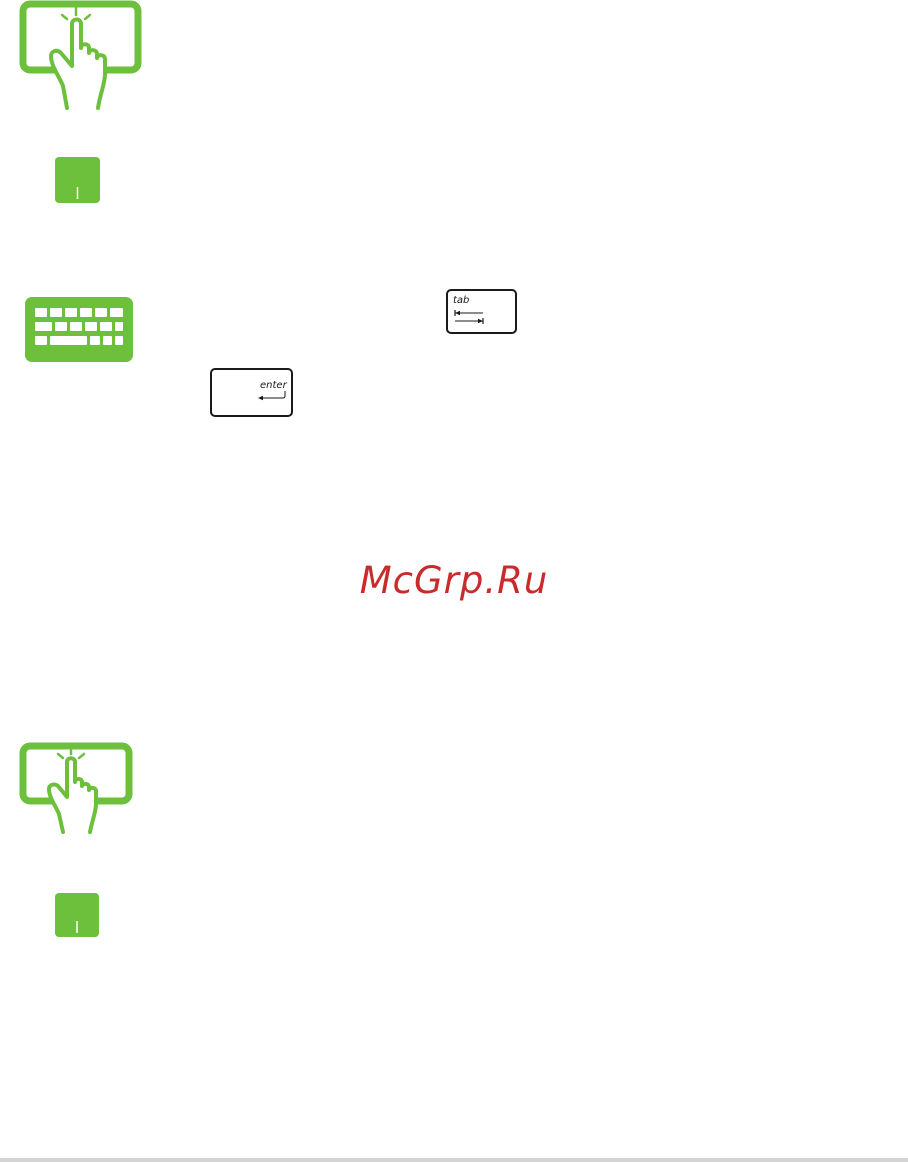 The width and height of the screenshot is (908, 1162). Describe the element at coordinates (76, 789) in the screenshot. I see `touchscreen-tap-icon-bottom` at that location.